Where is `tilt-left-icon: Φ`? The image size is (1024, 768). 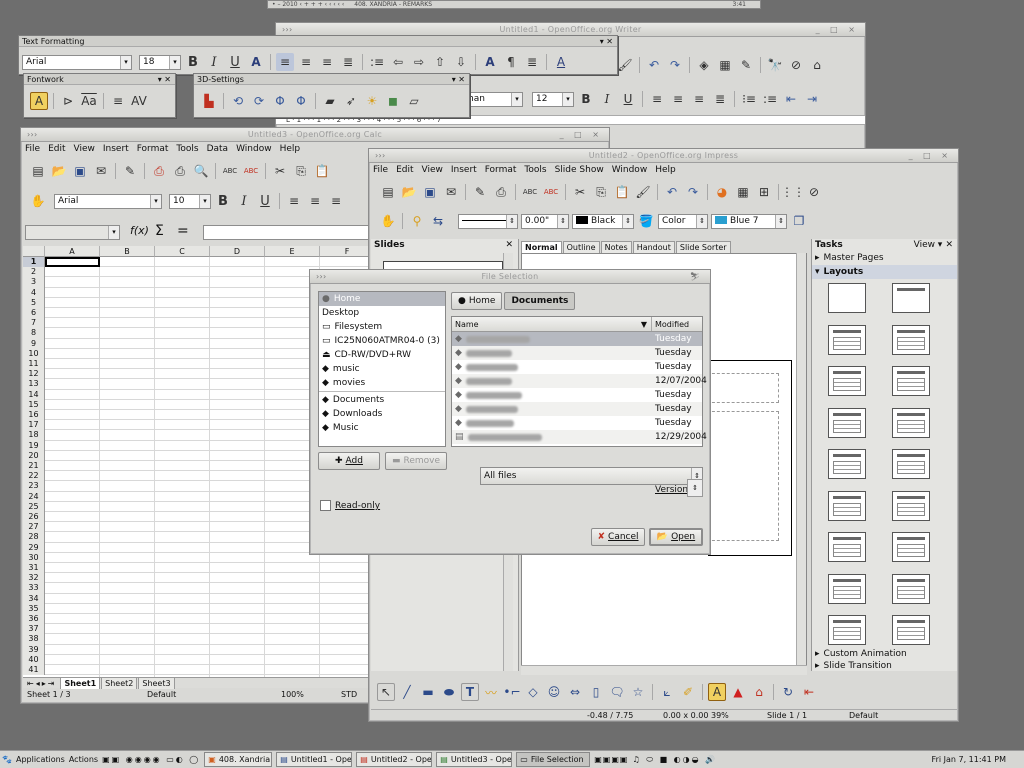
tilt-left-icon: Φ is located at coordinates (280, 101).